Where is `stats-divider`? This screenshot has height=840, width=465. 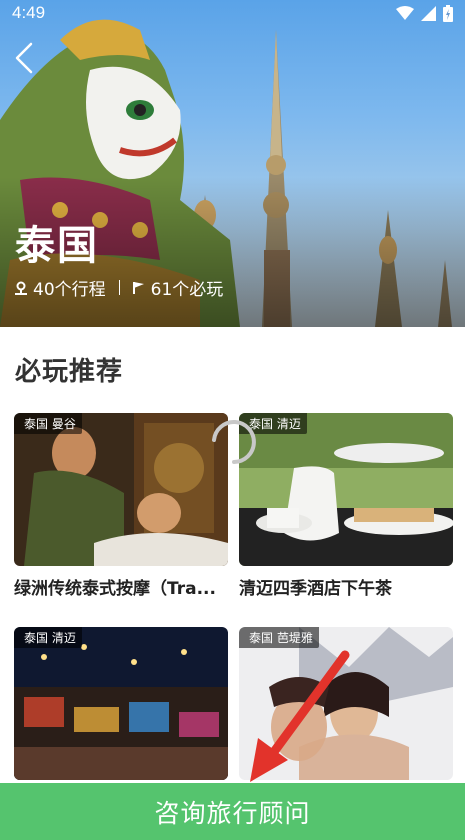 stats-divider is located at coordinates (119, 287).